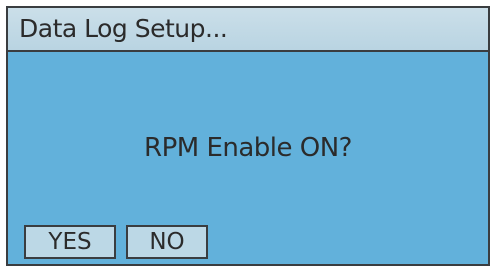 The width and height of the screenshot is (501, 272). What do you see at coordinates (70, 242) in the screenshot?
I see `yes-button: YES` at bounding box center [70, 242].